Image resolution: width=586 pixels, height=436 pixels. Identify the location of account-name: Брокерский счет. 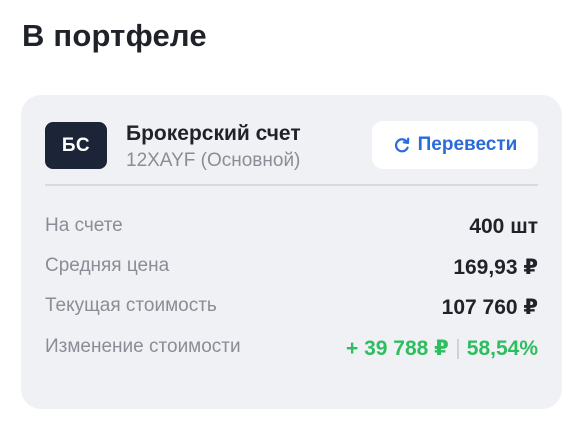
(213, 133).